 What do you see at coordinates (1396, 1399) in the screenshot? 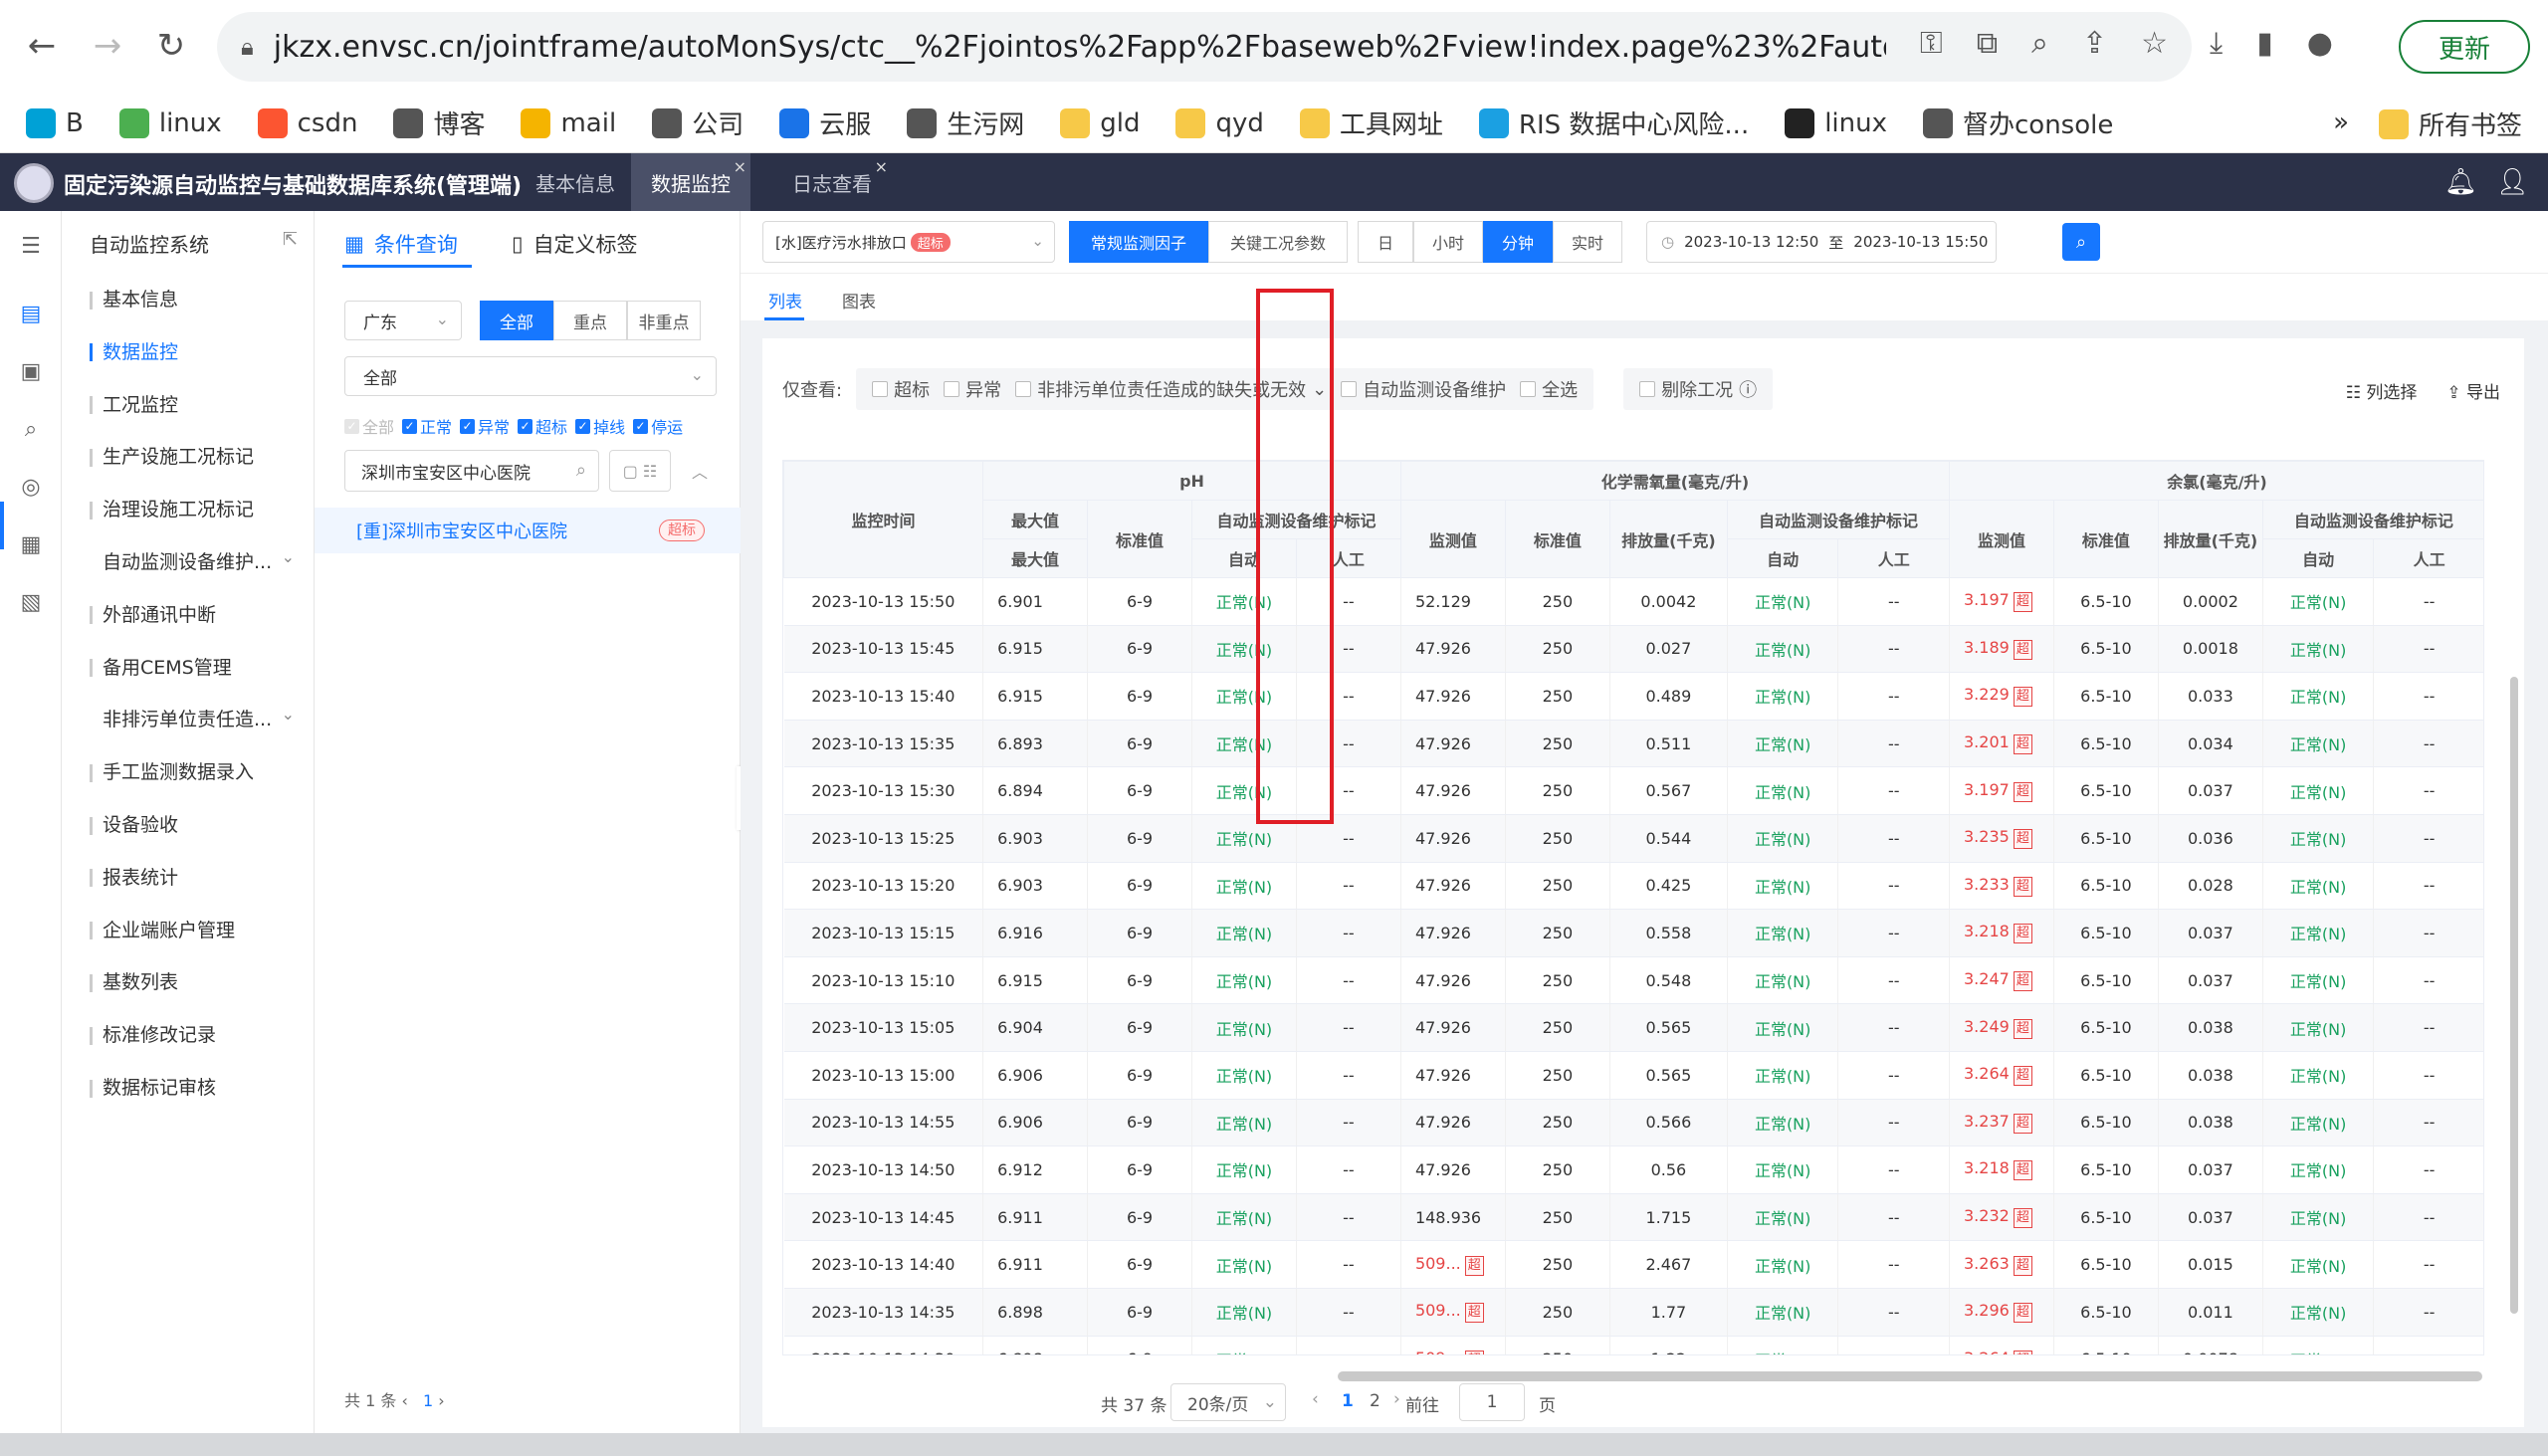
I see `next-page-icon: ›` at bounding box center [1396, 1399].